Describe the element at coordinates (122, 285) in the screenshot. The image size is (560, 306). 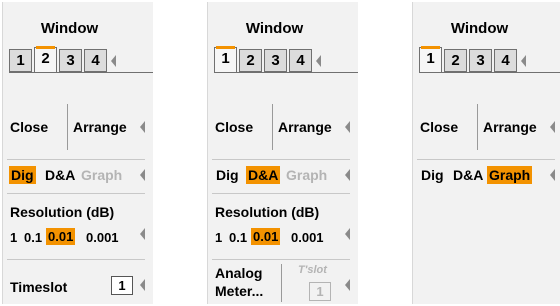
I see `timeslot-field: 1` at that location.